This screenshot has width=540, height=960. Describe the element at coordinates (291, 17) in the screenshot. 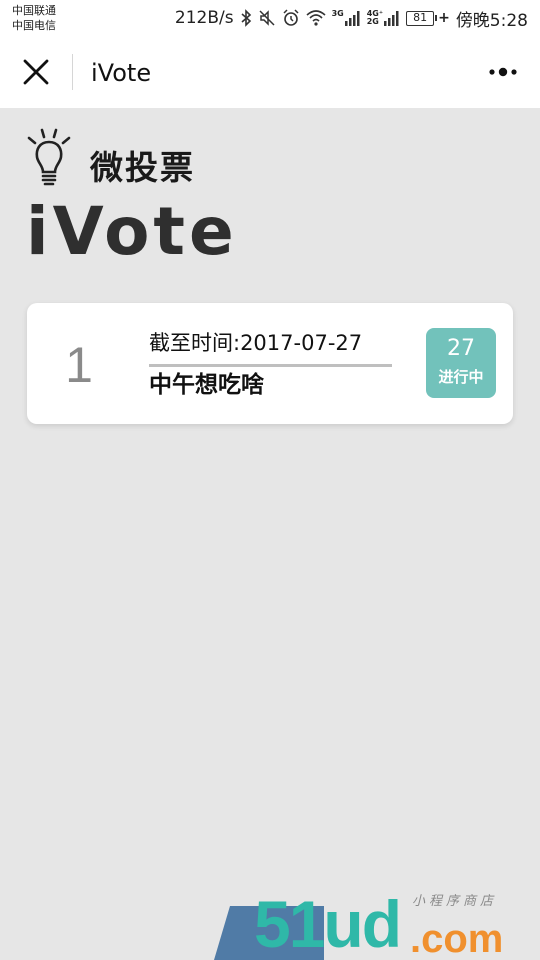

I see `alarm-icon` at that location.